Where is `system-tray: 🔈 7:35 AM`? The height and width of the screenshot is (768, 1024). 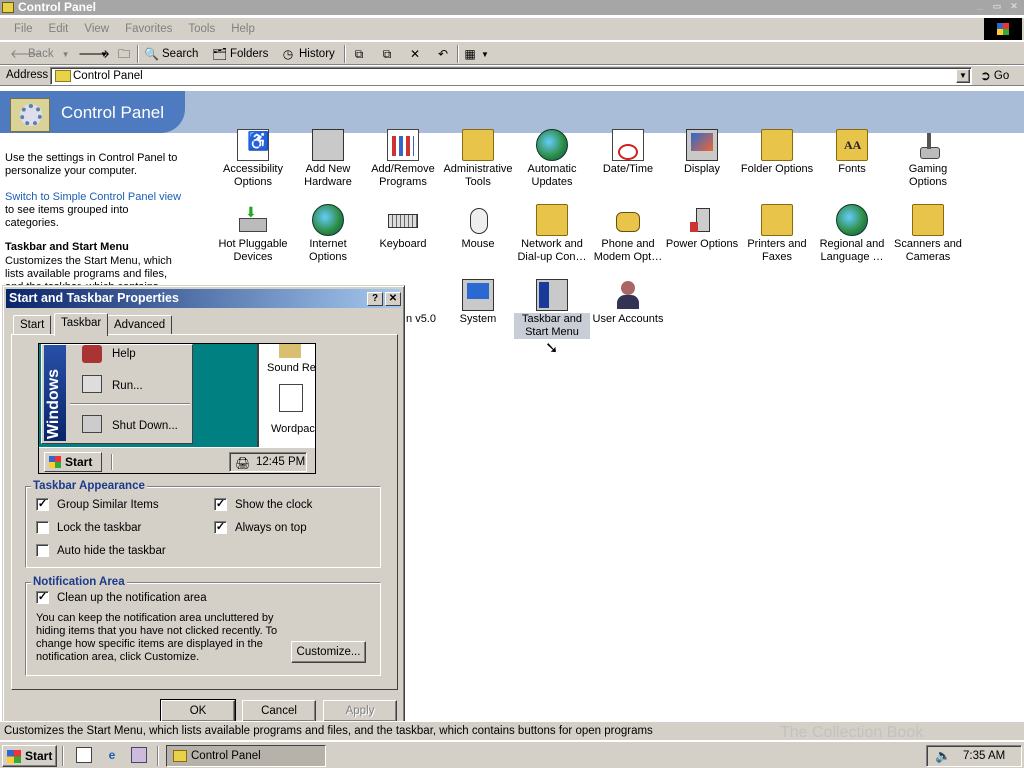
system-tray: 🔈 7:35 AM is located at coordinates (974, 756).